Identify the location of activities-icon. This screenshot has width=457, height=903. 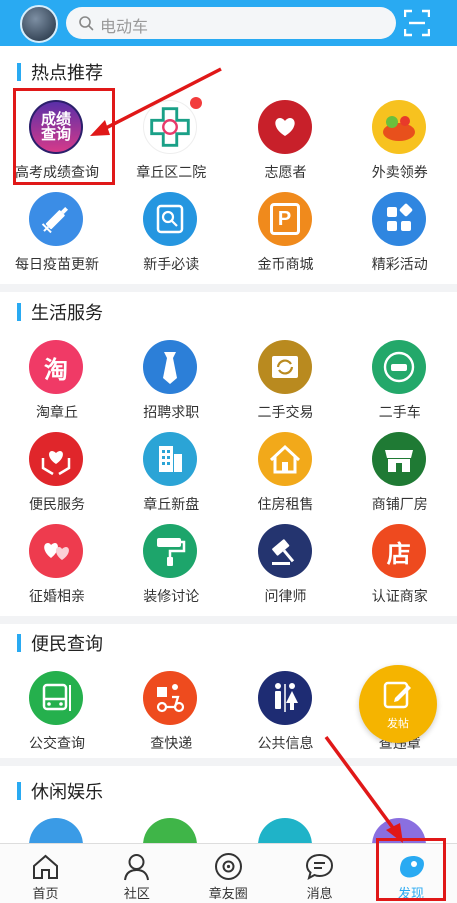
(398, 219).